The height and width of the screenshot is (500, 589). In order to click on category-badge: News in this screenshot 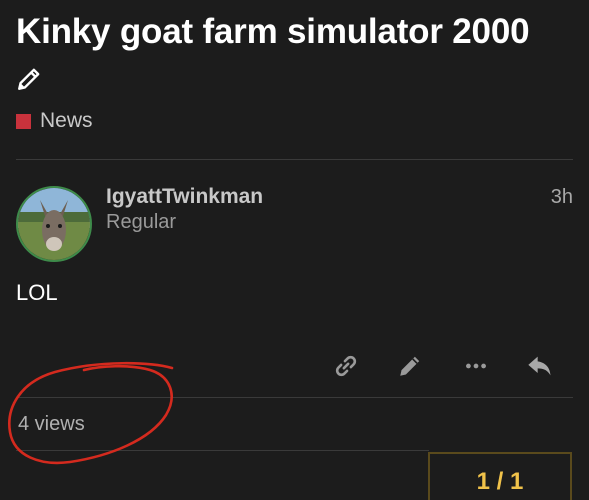, I will do `click(54, 121)`.